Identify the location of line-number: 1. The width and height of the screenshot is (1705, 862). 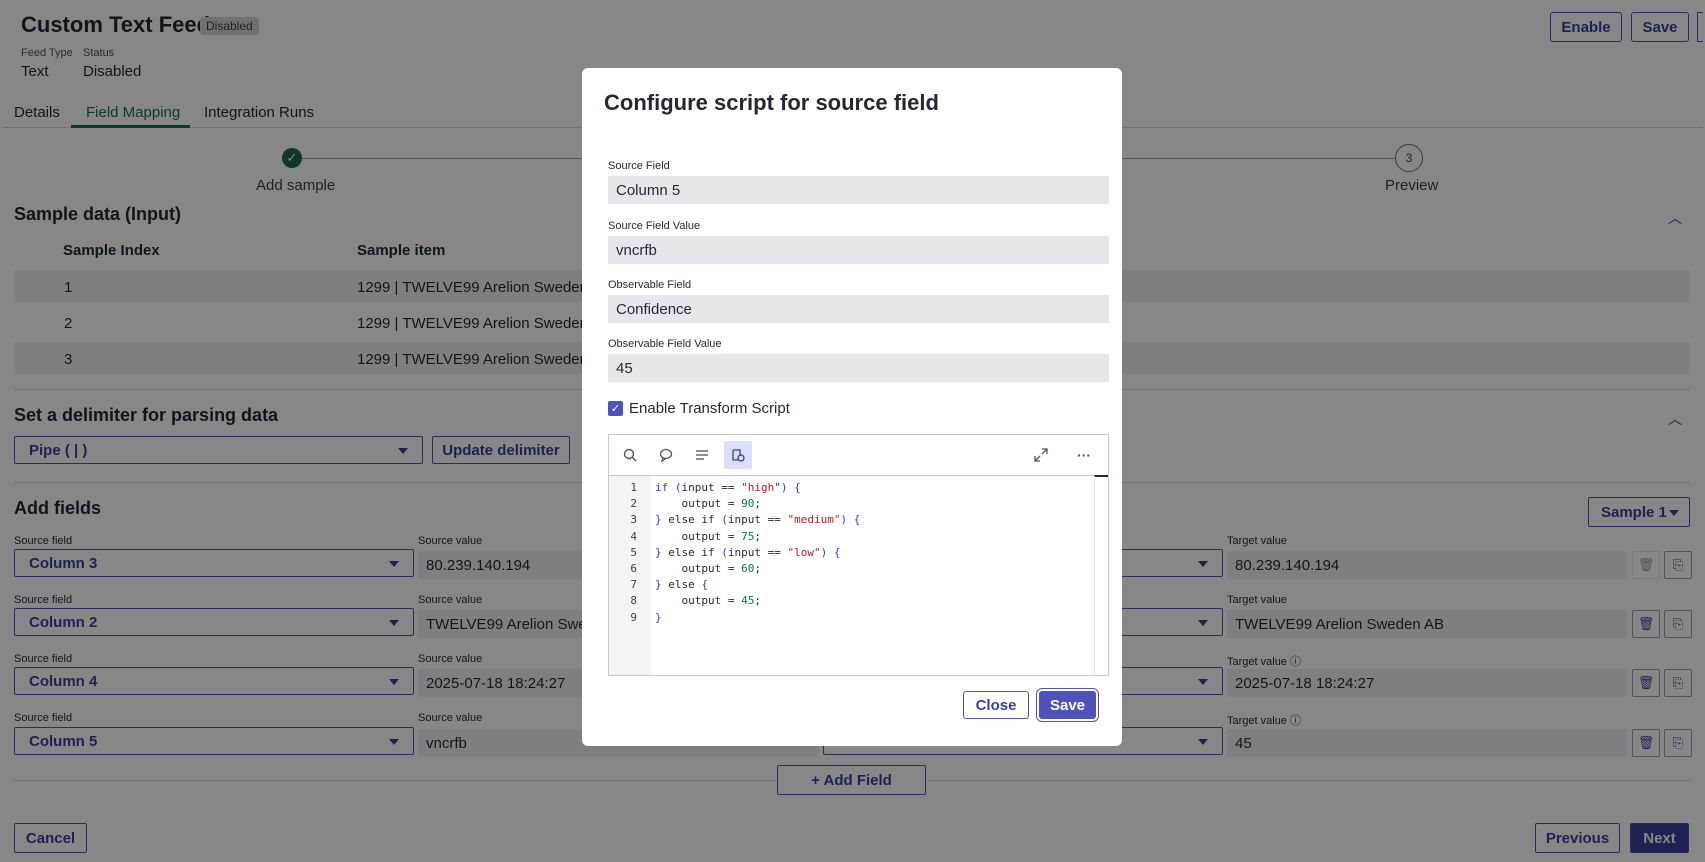
(633, 487).